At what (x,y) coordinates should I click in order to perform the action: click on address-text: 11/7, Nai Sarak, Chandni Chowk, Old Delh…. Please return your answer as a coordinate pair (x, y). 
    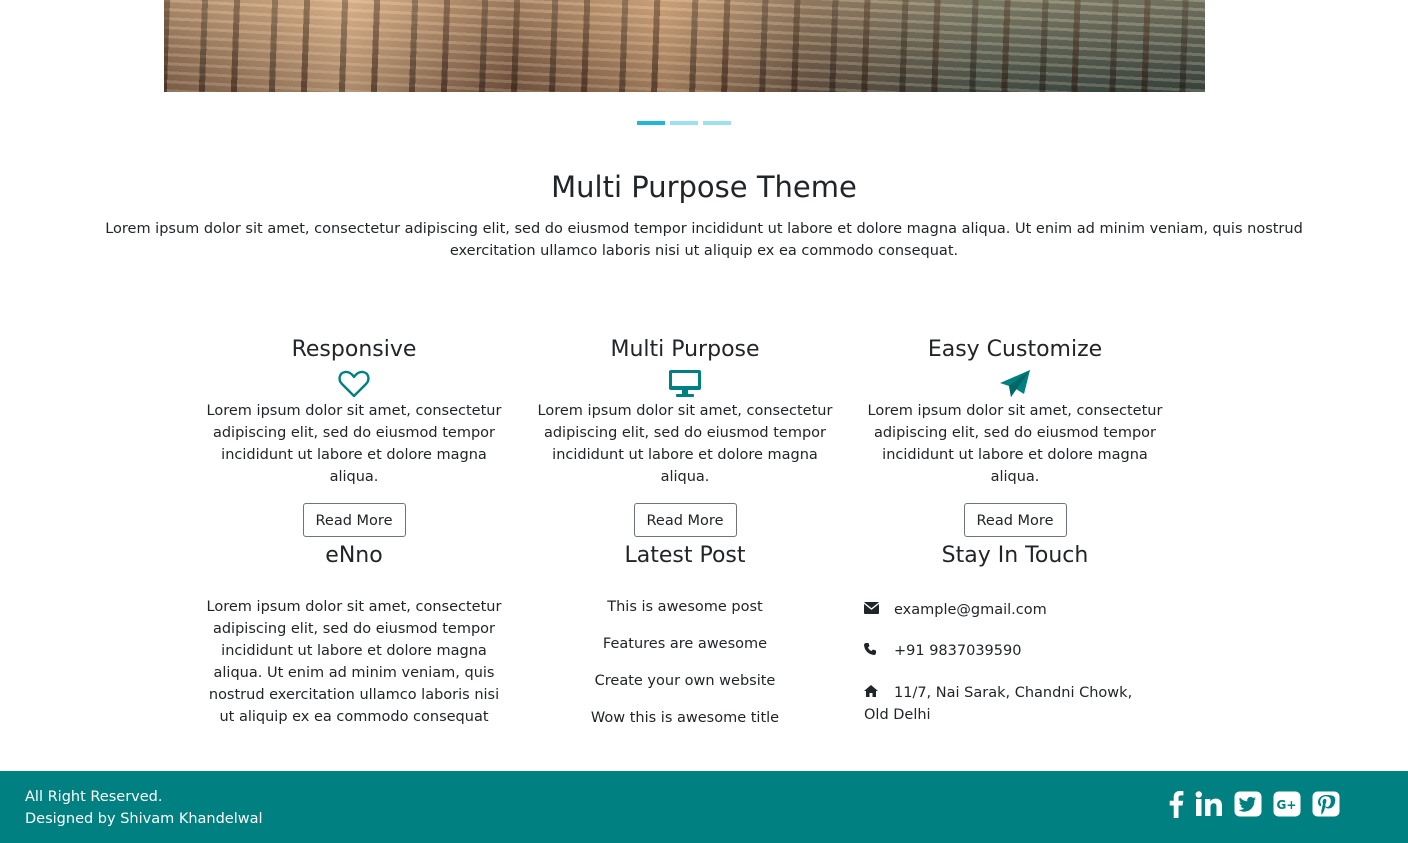
    Looking at the image, I should click on (998, 704).